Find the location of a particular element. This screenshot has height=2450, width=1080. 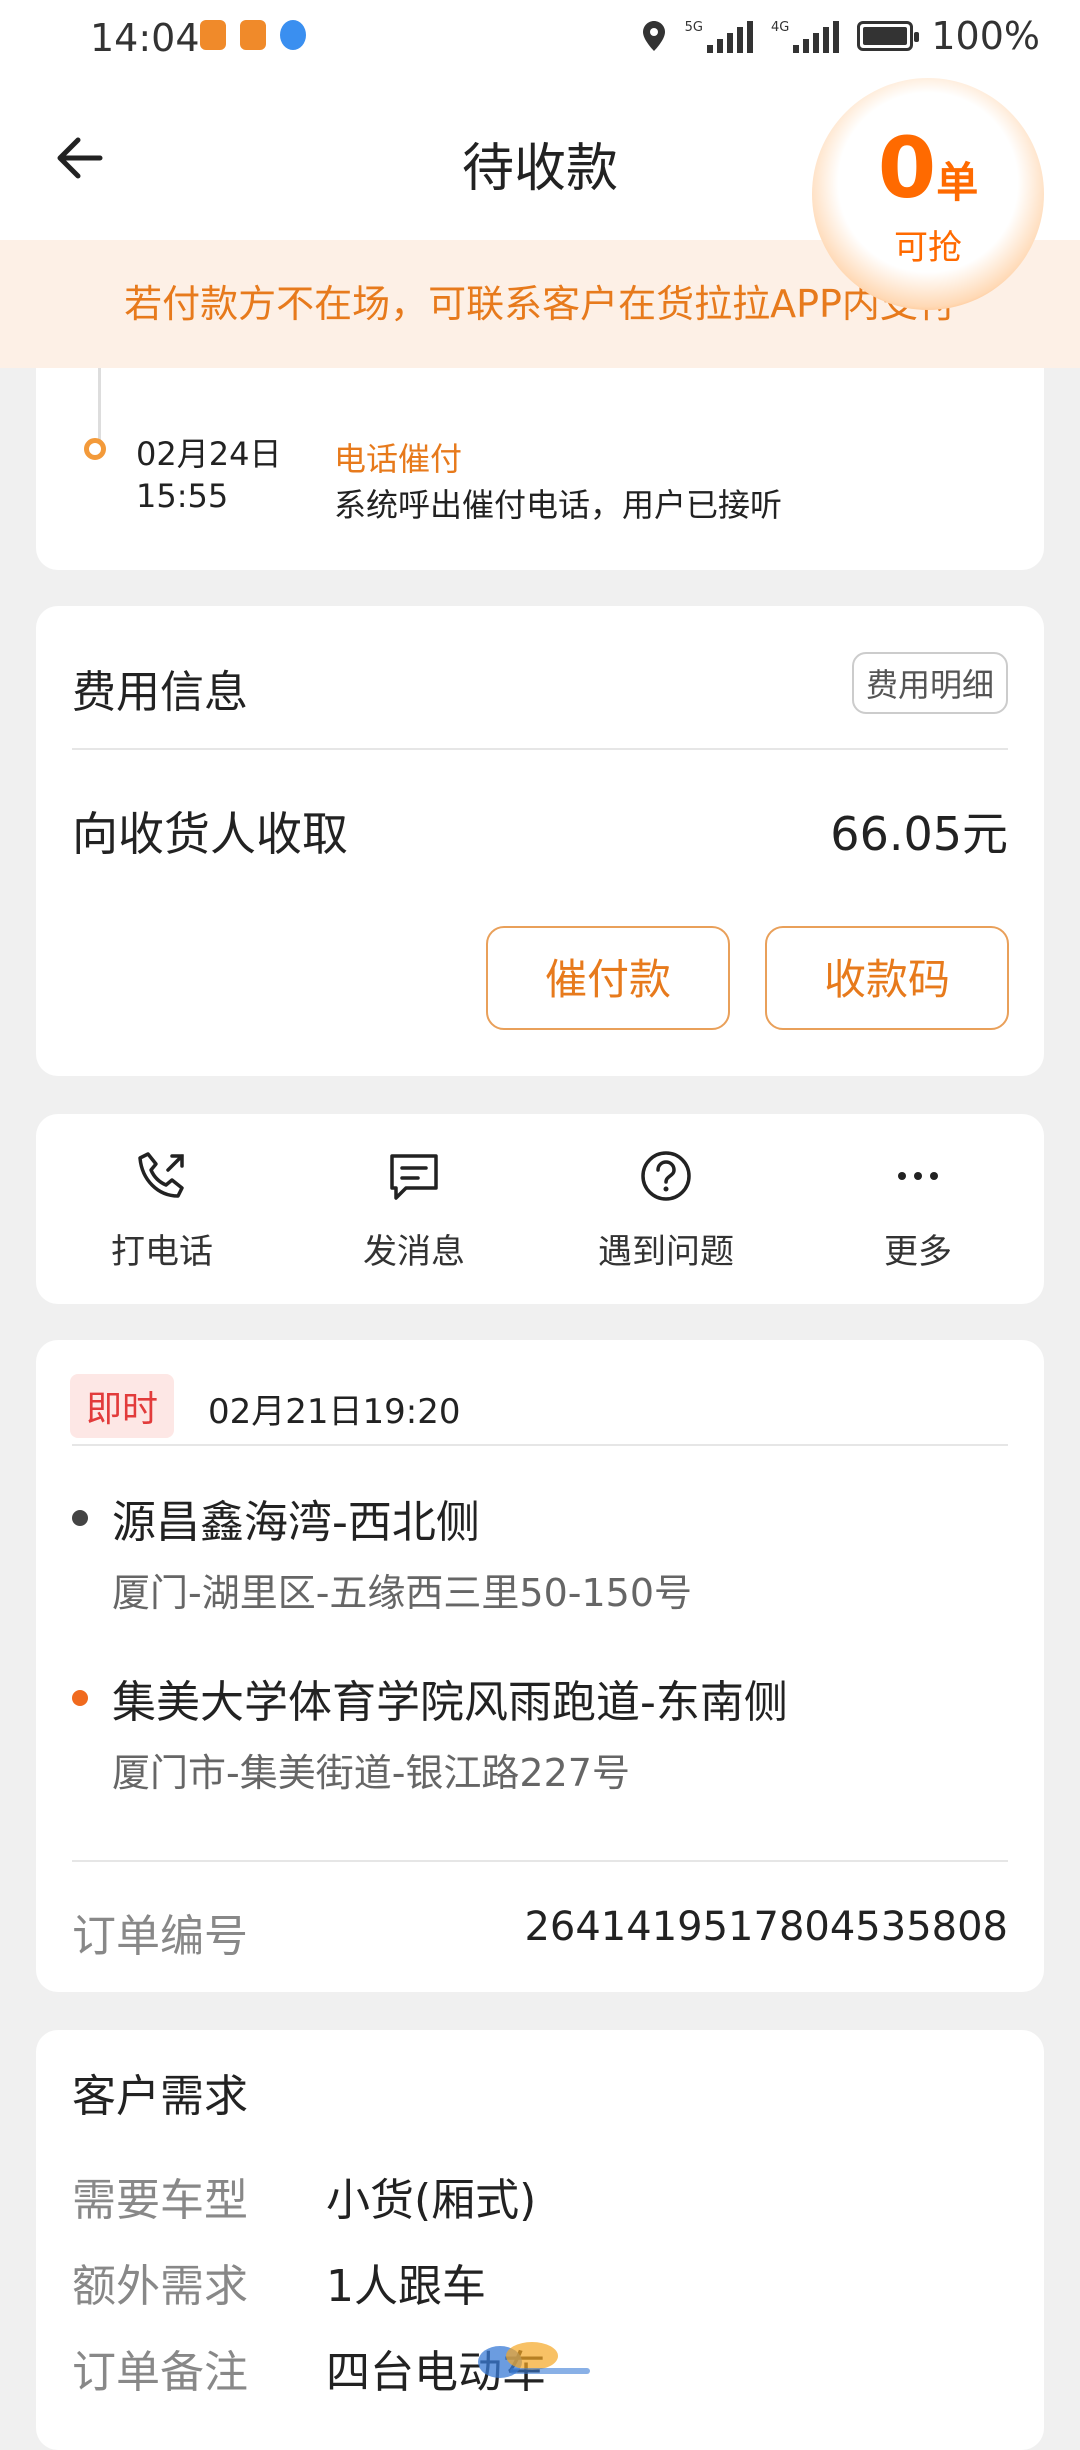

more-icon is located at coordinates (918, 1176).